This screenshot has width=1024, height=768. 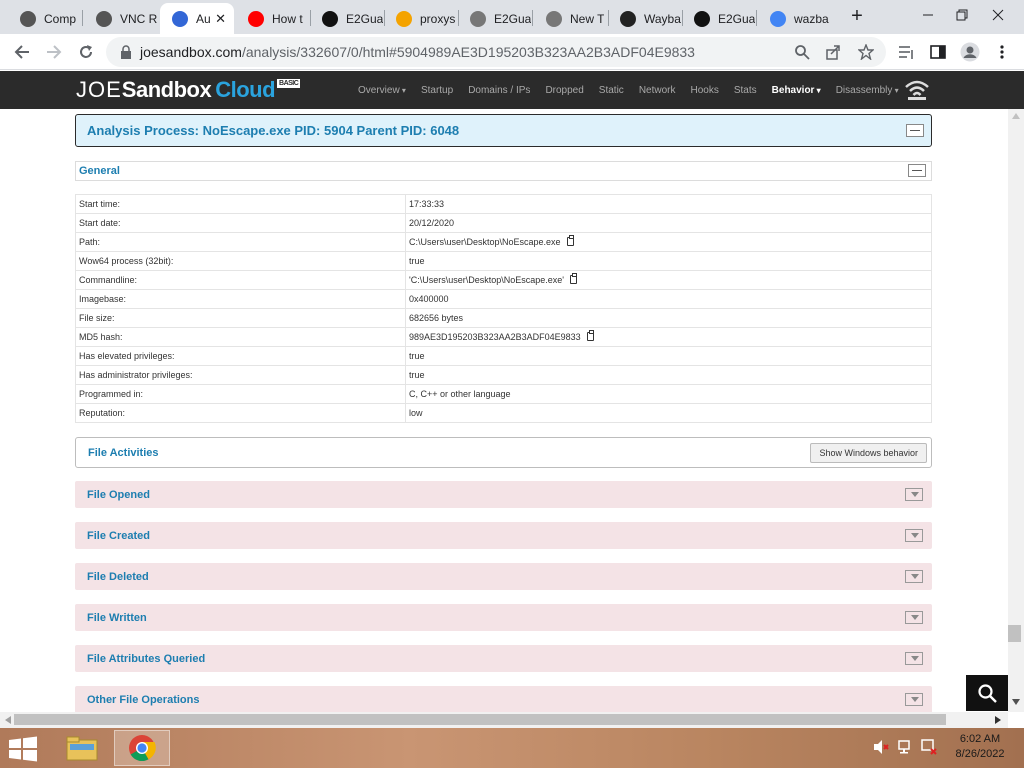 What do you see at coordinates (802, 52) in the screenshot?
I see `zoom-search-button` at bounding box center [802, 52].